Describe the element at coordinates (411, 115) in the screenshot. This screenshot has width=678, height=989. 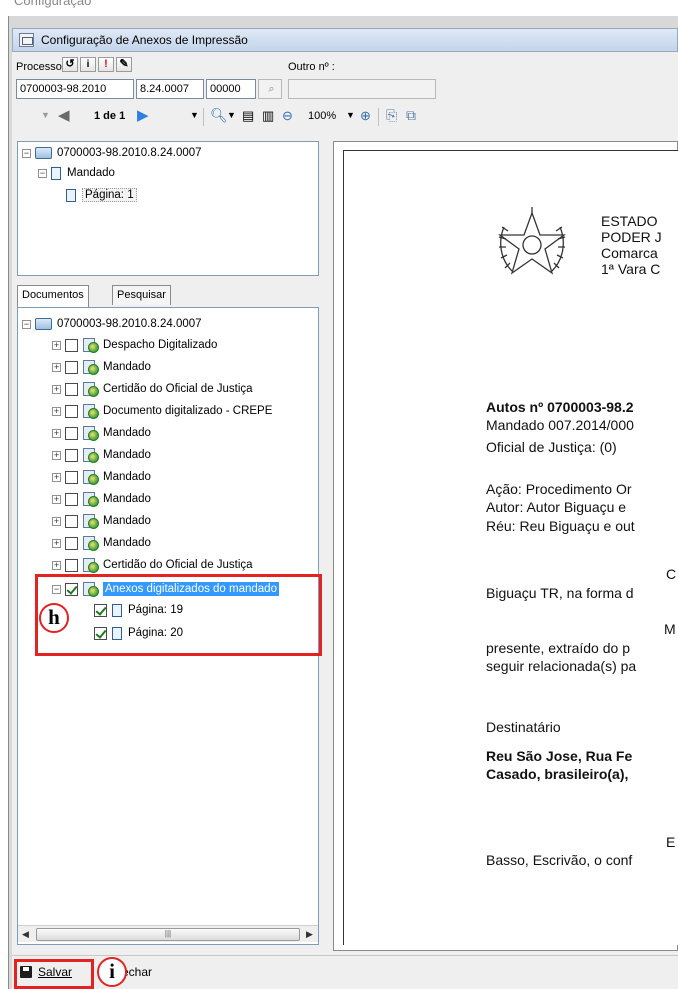
I see `copy-pages-icon: ⧉` at that location.